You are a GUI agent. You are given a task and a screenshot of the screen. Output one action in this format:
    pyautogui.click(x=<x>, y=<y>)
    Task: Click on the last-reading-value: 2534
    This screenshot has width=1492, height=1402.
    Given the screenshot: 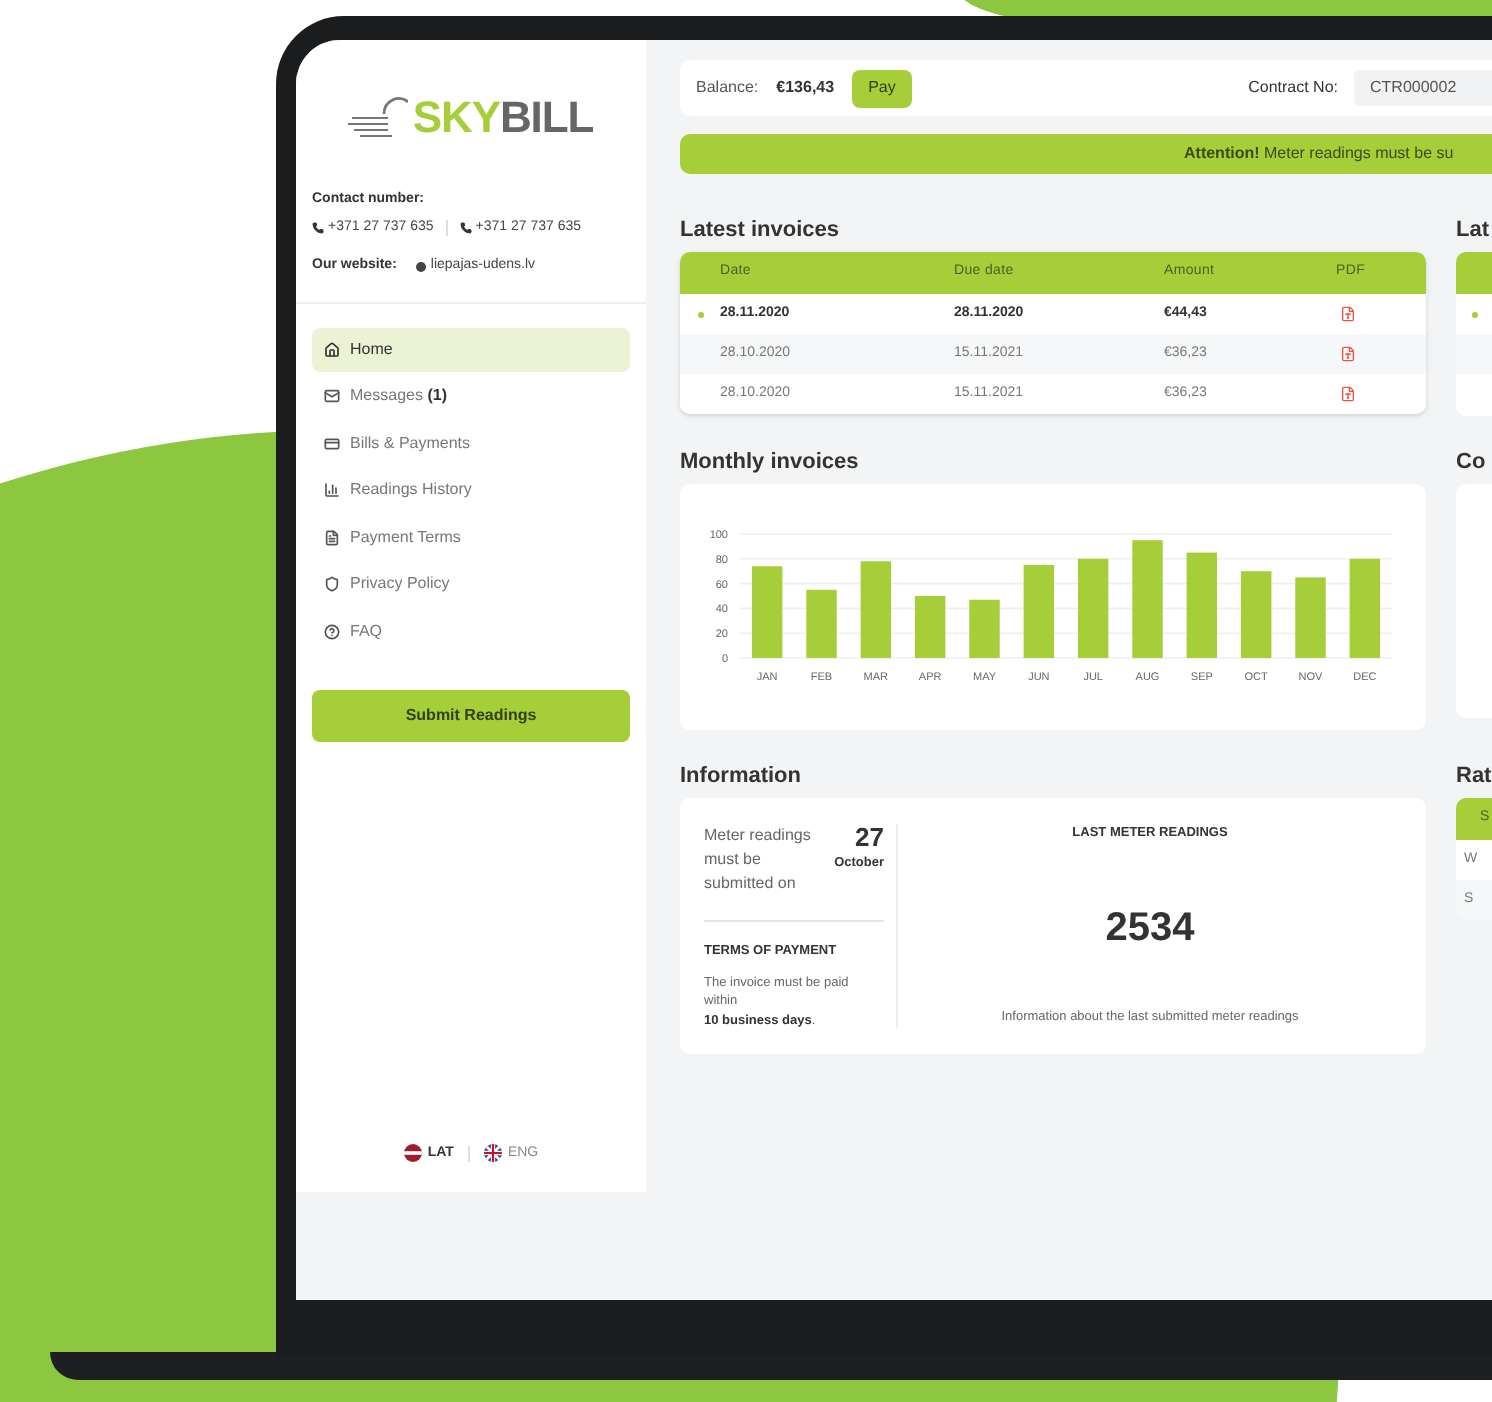 What is the action you would take?
    pyautogui.click(x=1150, y=928)
    